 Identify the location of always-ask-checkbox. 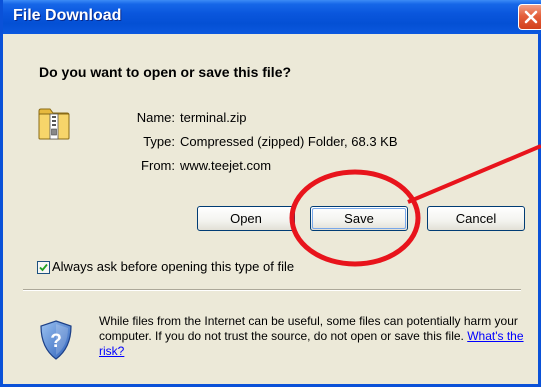
(43, 268).